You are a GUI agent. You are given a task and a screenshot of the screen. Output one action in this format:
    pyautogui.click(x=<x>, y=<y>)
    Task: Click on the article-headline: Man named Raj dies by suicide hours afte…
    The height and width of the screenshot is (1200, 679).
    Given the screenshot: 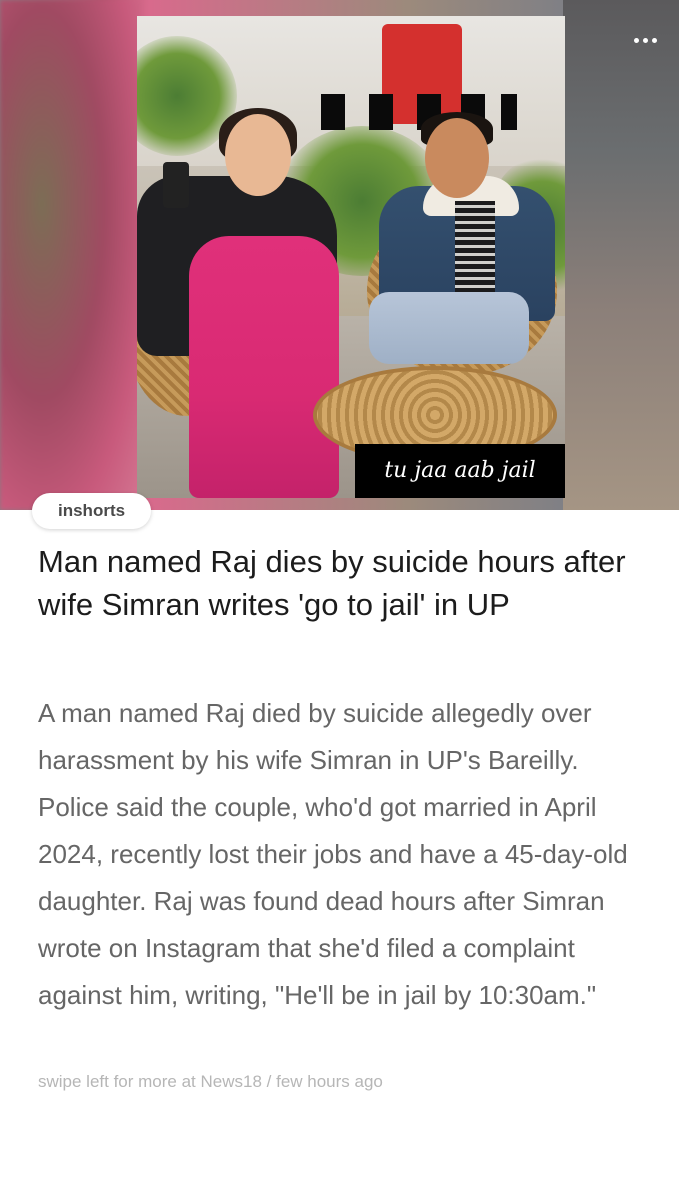 What is the action you would take?
    pyautogui.click(x=332, y=583)
    